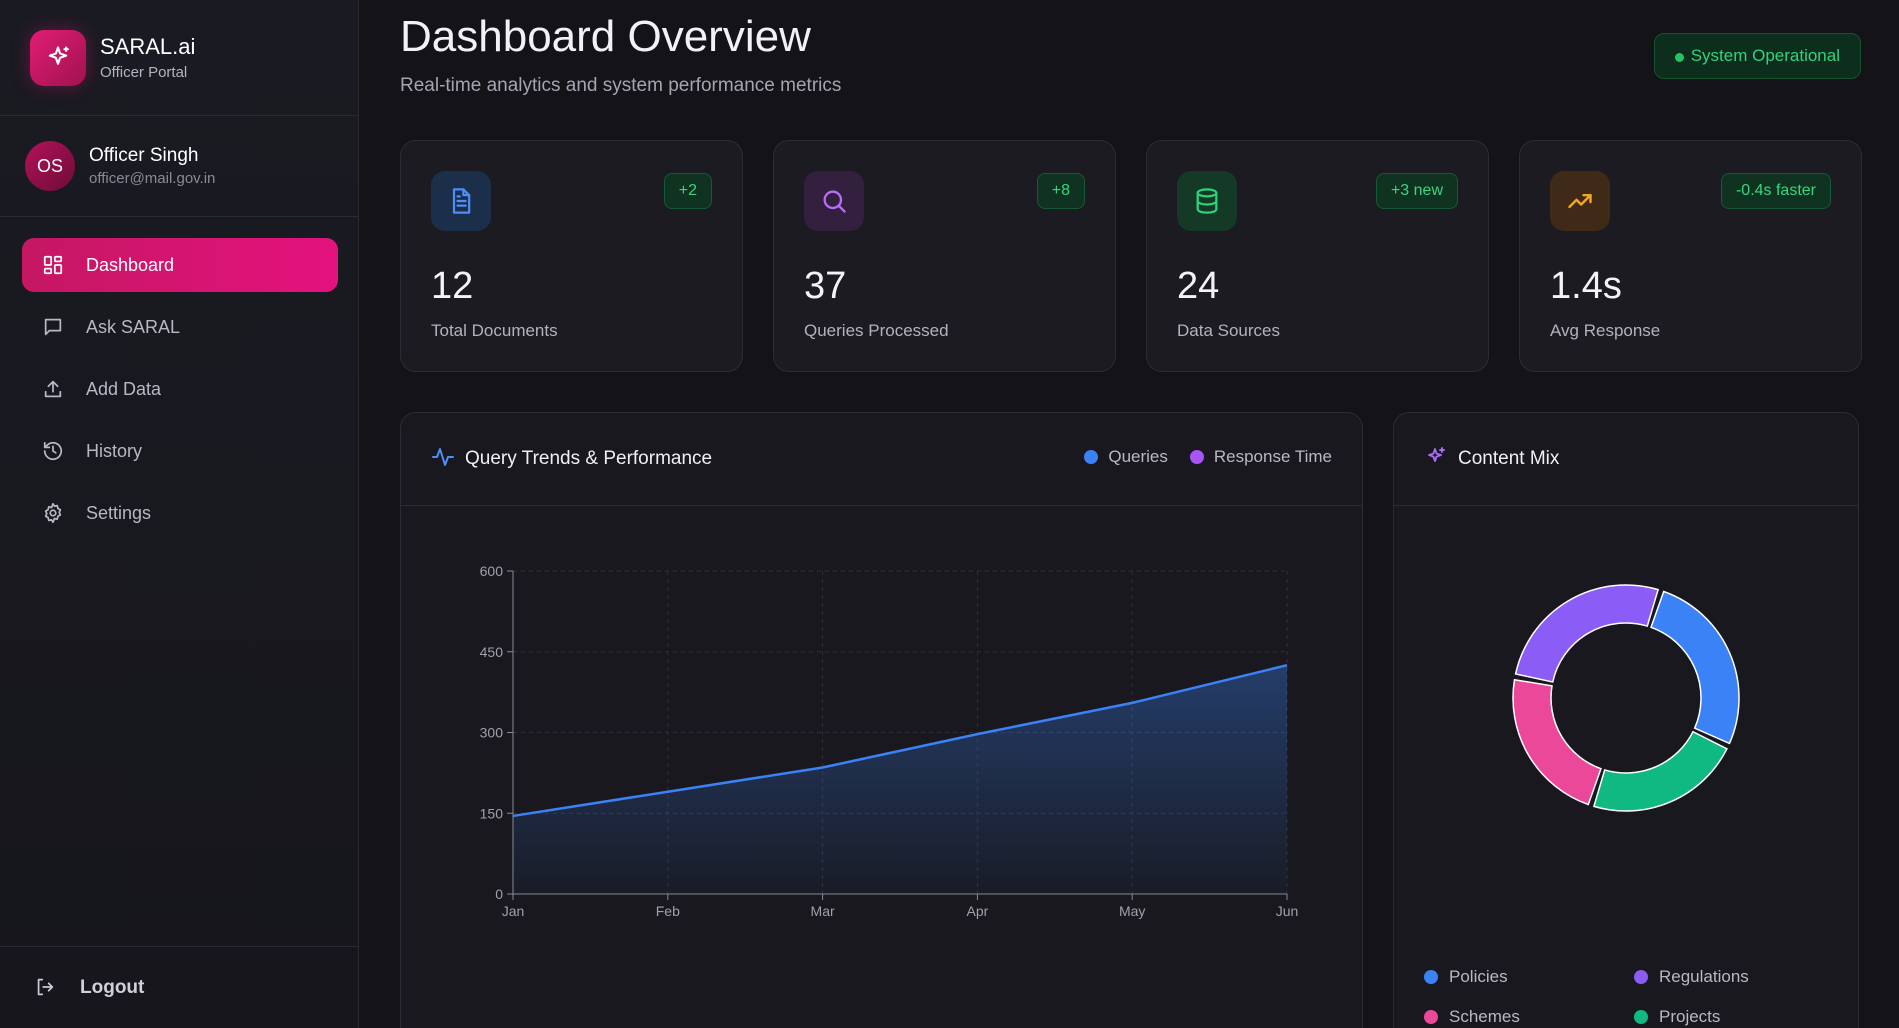 The width and height of the screenshot is (1899, 1028). Describe the element at coordinates (1228, 330) in the screenshot. I see `stat-label: Data Sources` at that location.